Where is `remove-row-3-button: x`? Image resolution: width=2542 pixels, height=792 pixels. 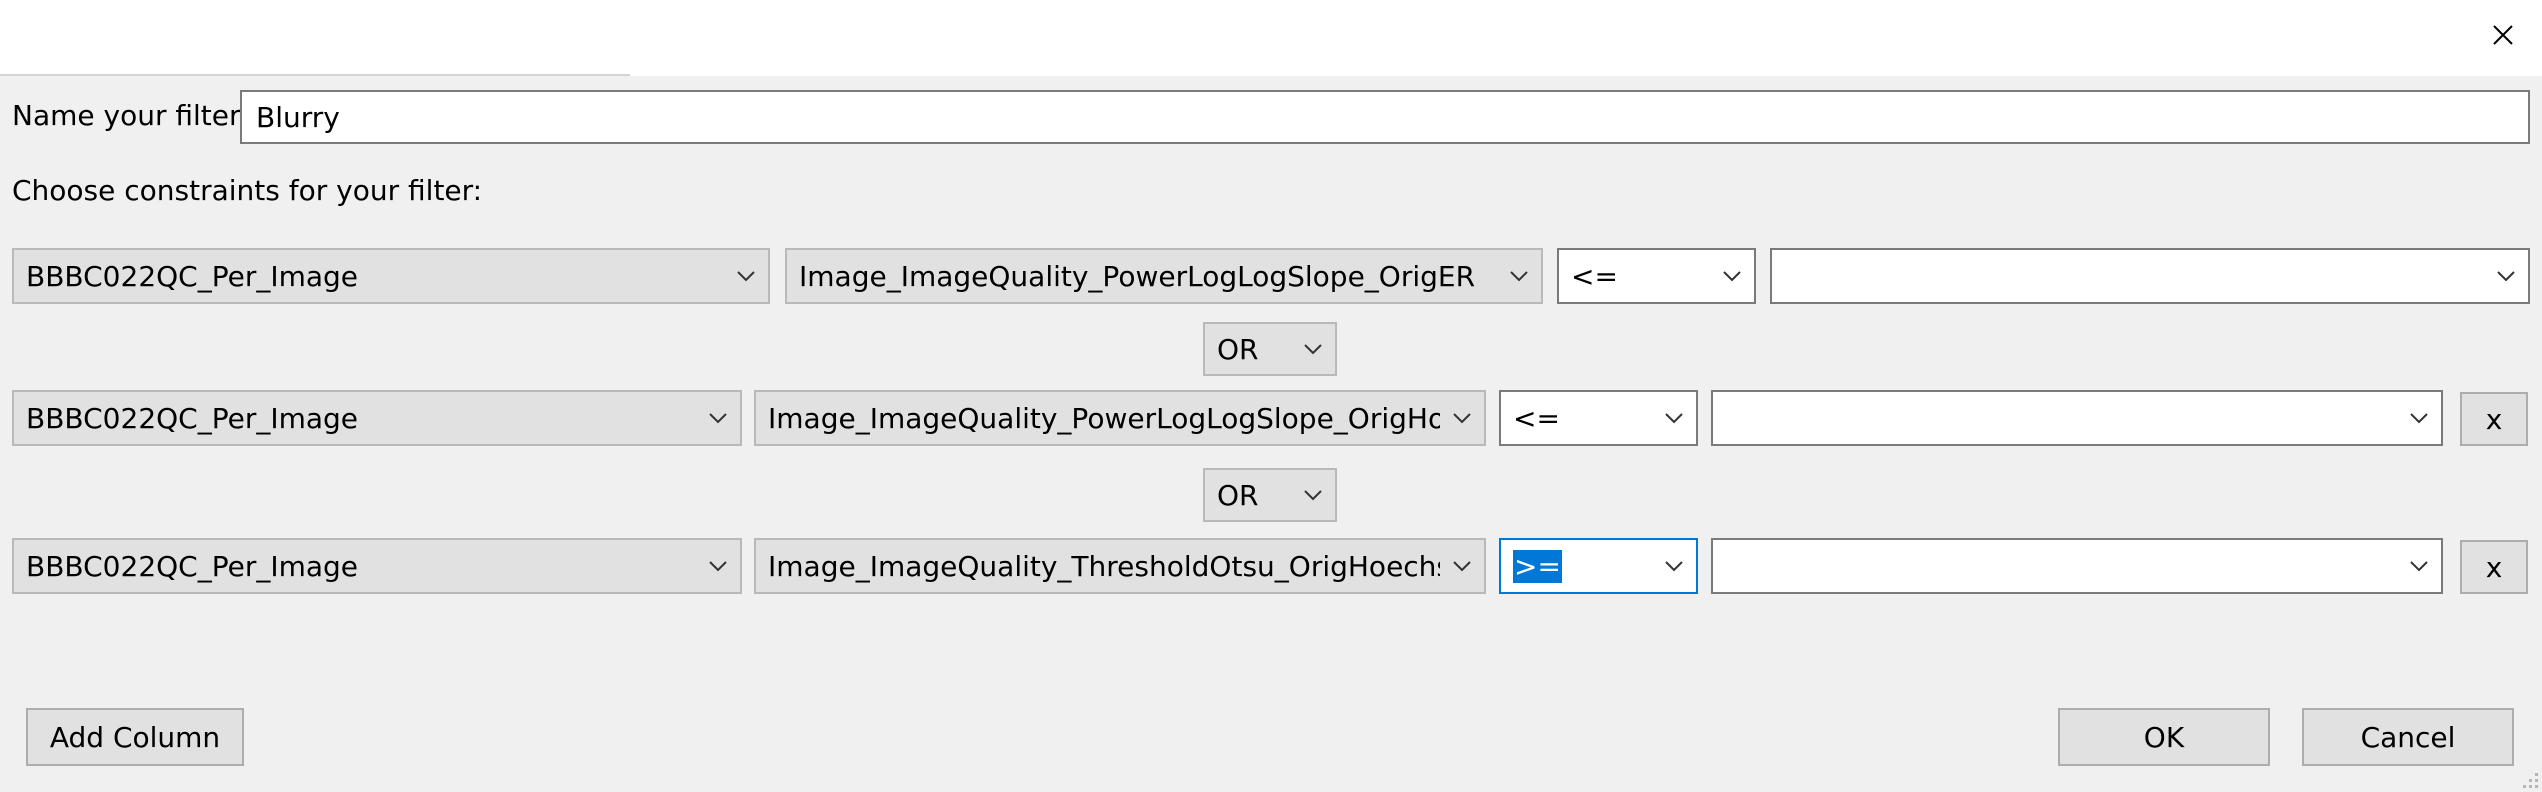
remove-row-3-button: x is located at coordinates (2494, 567).